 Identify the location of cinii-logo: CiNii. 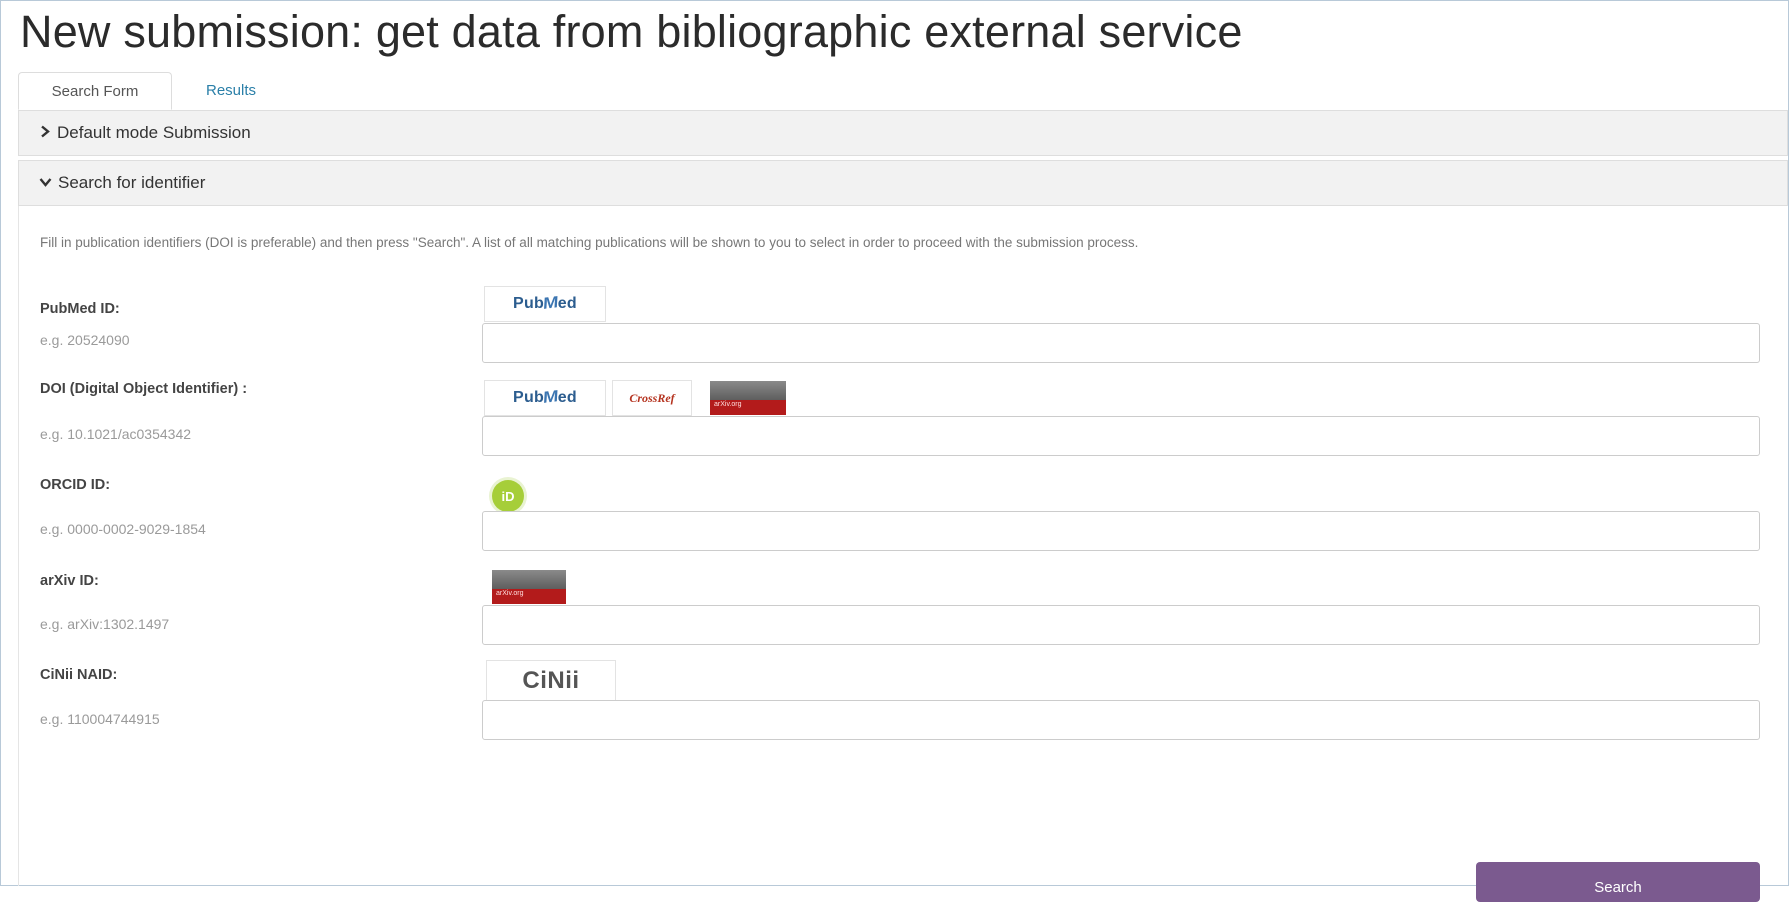
(551, 681).